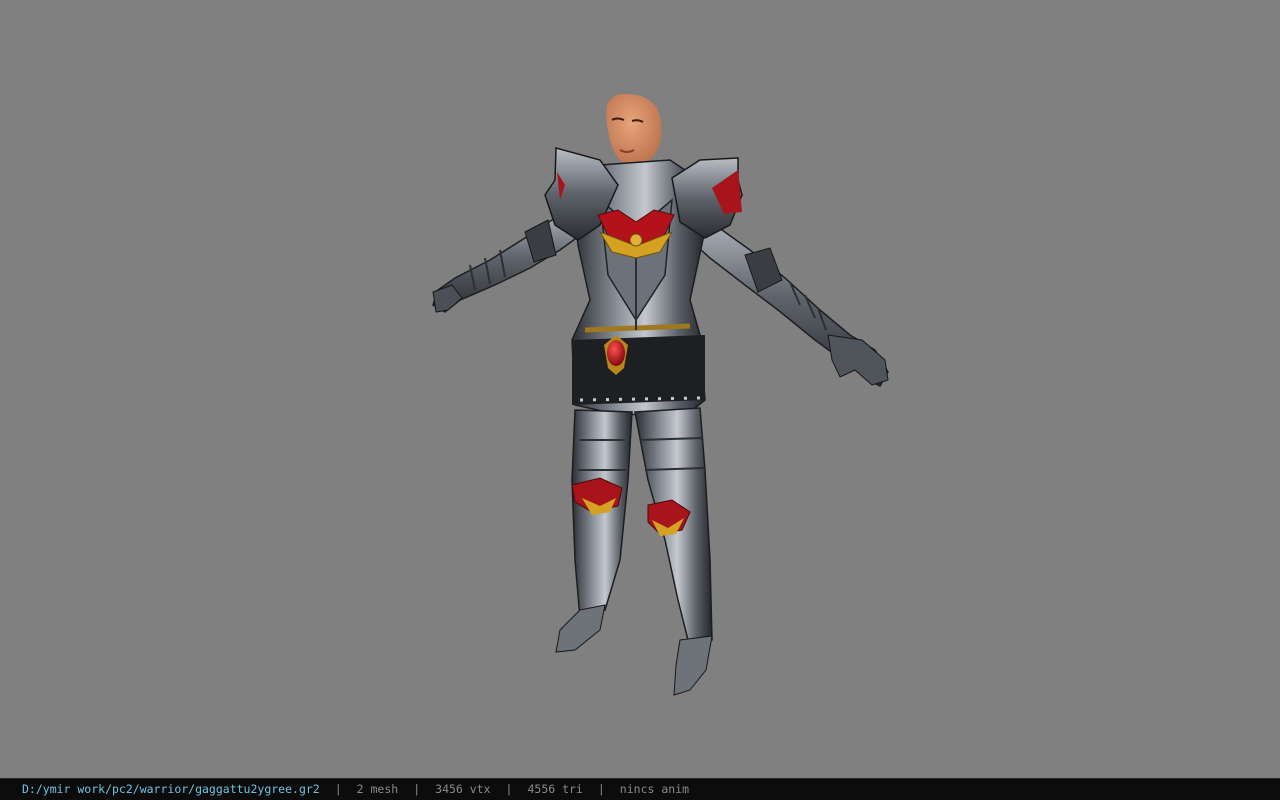  What do you see at coordinates (555, 789) in the screenshot?
I see `triangle-count-label: 4556 tri` at bounding box center [555, 789].